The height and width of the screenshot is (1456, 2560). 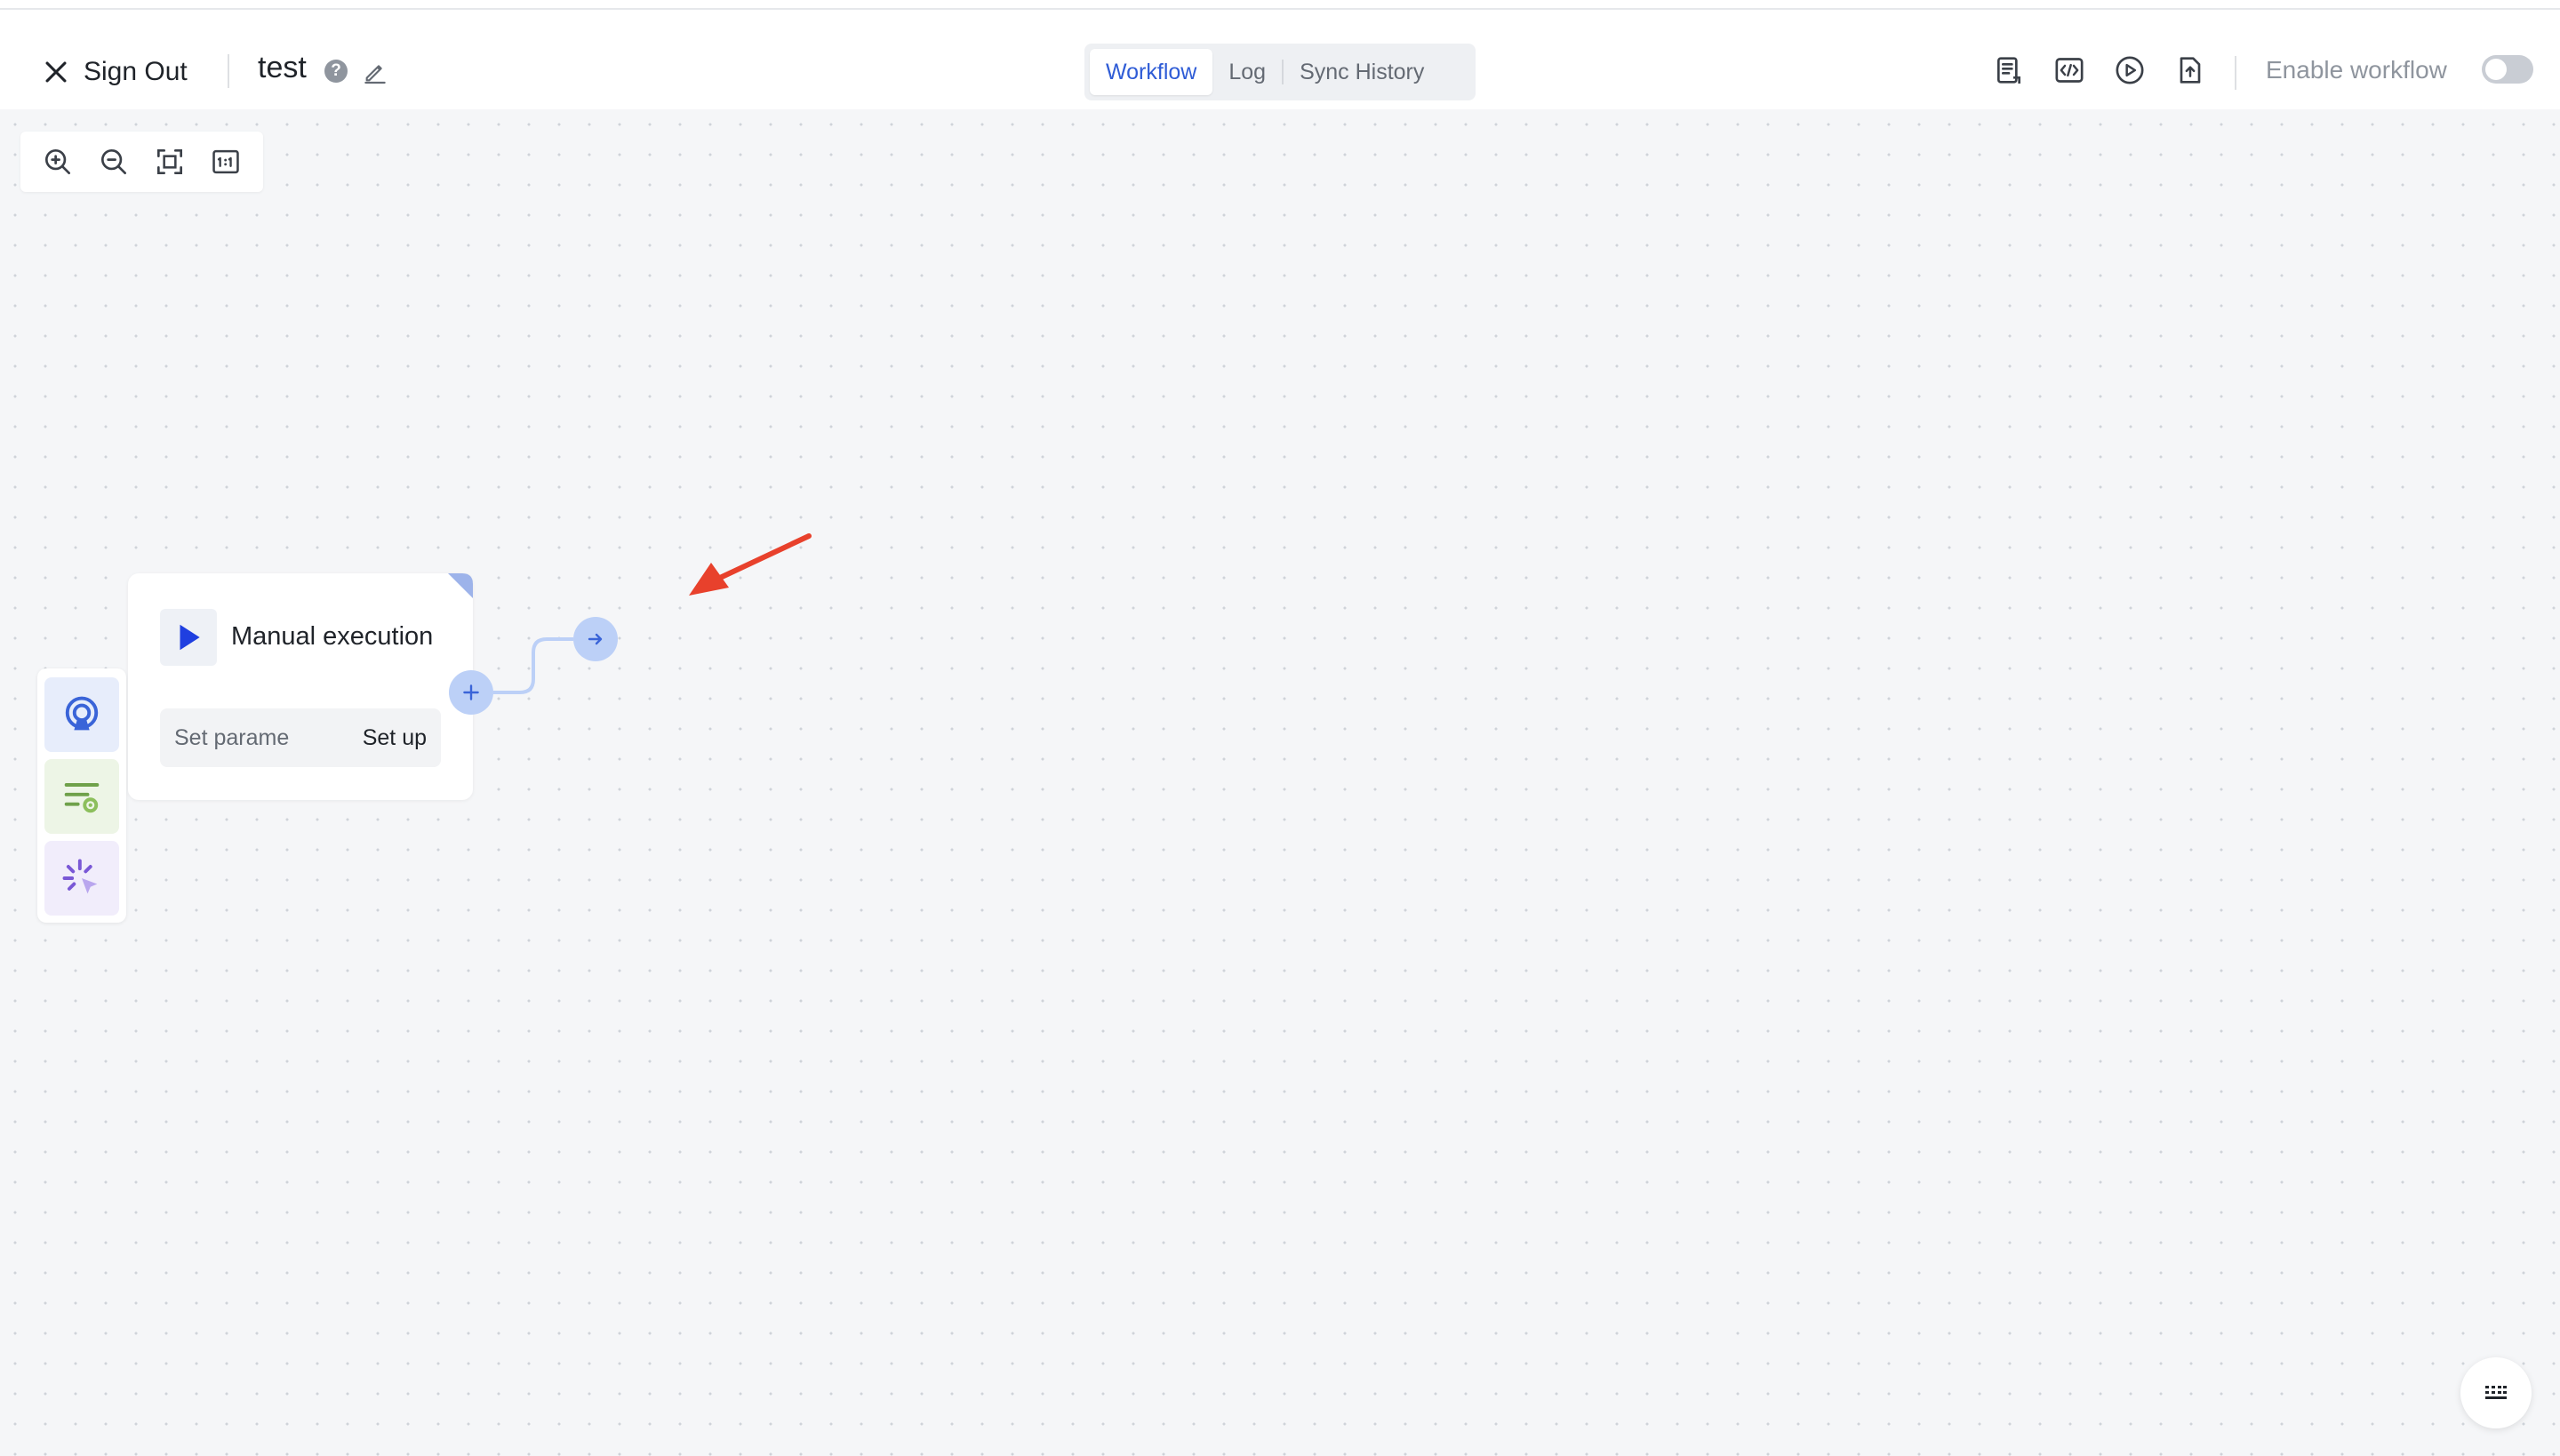 I want to click on zoom-in-icon, so click(x=57, y=161).